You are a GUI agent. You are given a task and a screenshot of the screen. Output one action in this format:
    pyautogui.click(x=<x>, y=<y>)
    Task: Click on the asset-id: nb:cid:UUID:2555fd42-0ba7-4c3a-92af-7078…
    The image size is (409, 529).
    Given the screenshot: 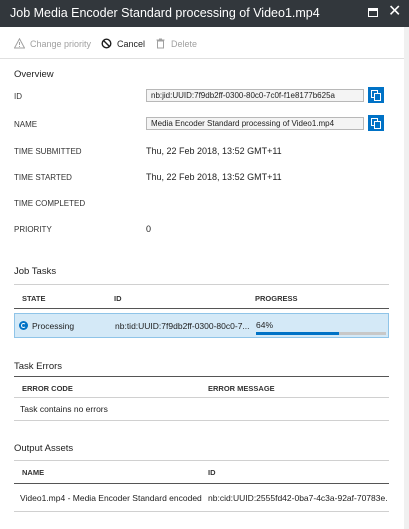 What is the action you would take?
    pyautogui.click(x=298, y=498)
    